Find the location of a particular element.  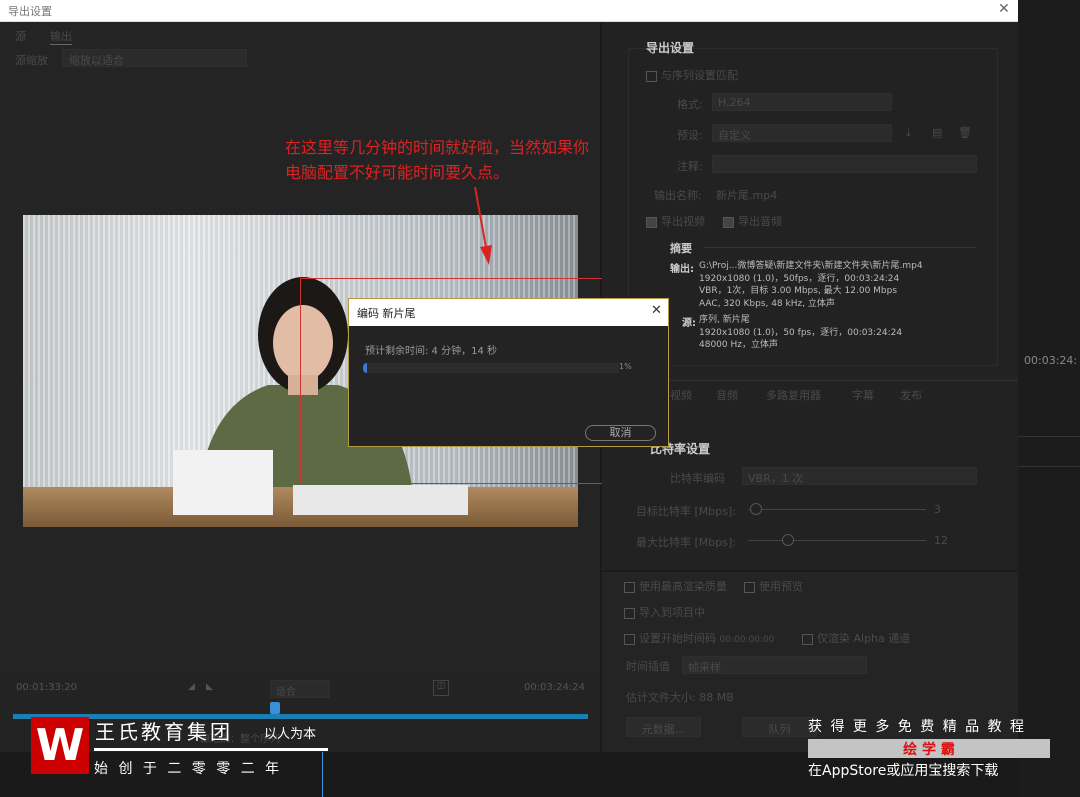

max-bitrate-slider is located at coordinates (788, 540).